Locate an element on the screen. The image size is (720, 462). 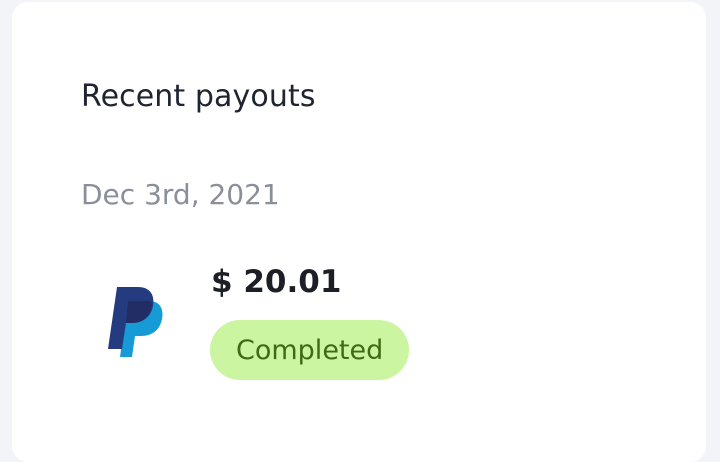
card-title: Recent payouts is located at coordinates (198, 96).